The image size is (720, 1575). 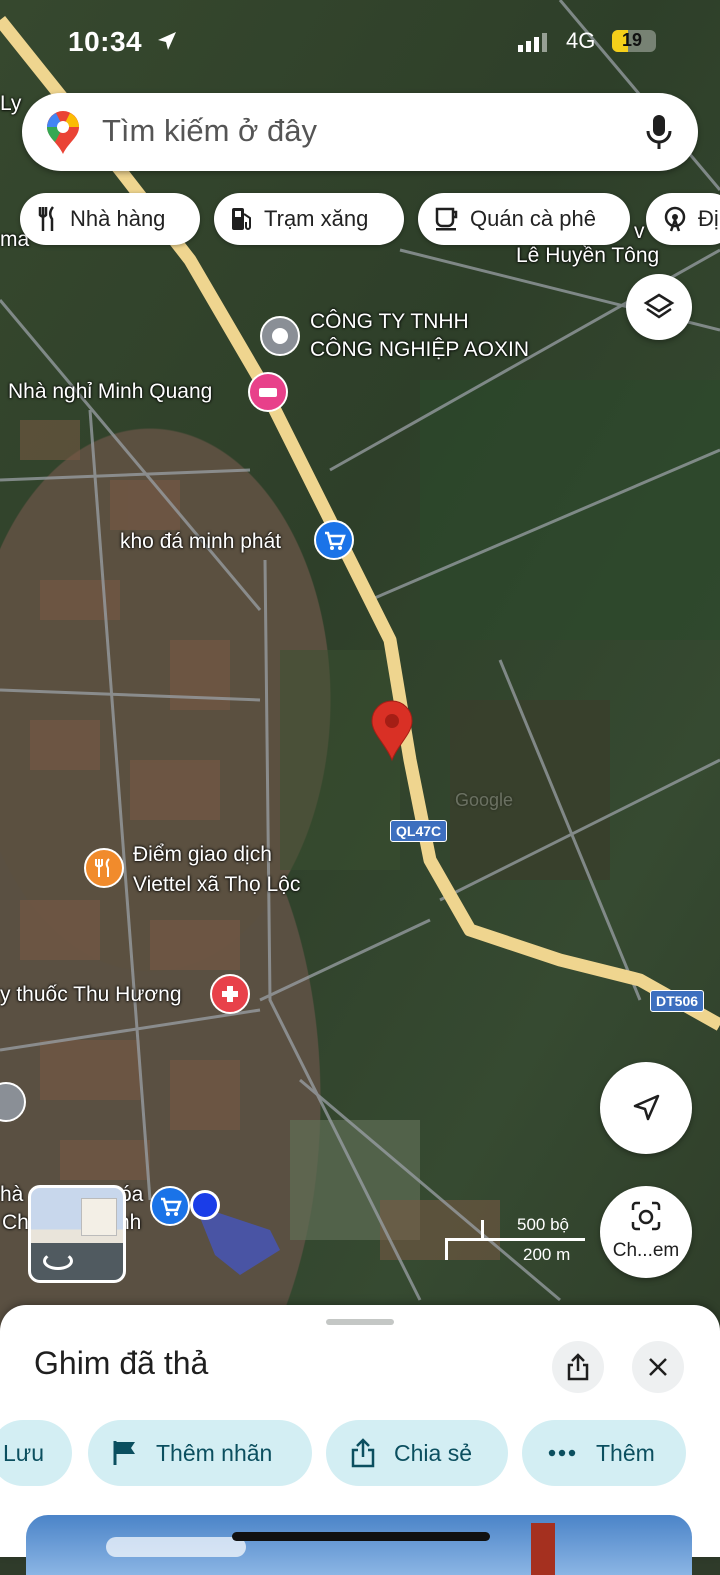 What do you see at coordinates (419, 350) in the screenshot?
I see `map-label-company-2: CÔNG NGHIỆP AOXIN` at bounding box center [419, 350].